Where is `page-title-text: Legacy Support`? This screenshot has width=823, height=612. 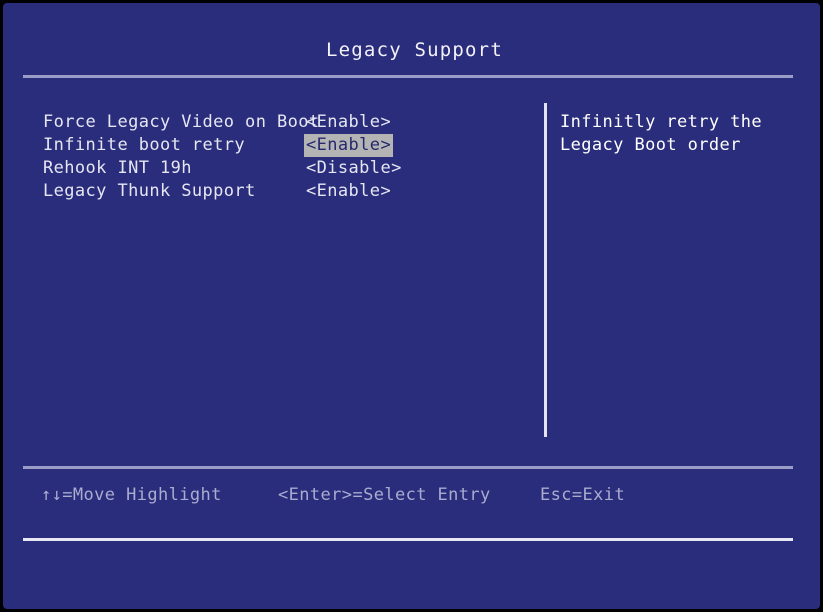 page-title-text: Legacy Support is located at coordinates (414, 50).